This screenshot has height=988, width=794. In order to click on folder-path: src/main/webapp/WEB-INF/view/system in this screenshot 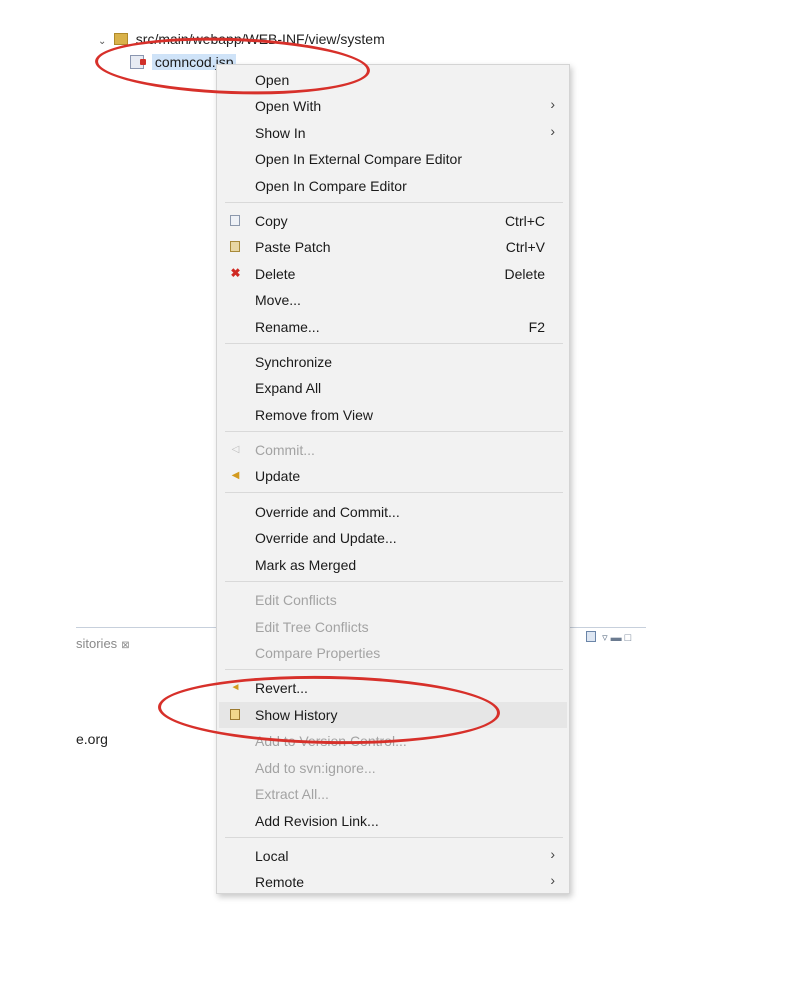, I will do `click(260, 39)`.